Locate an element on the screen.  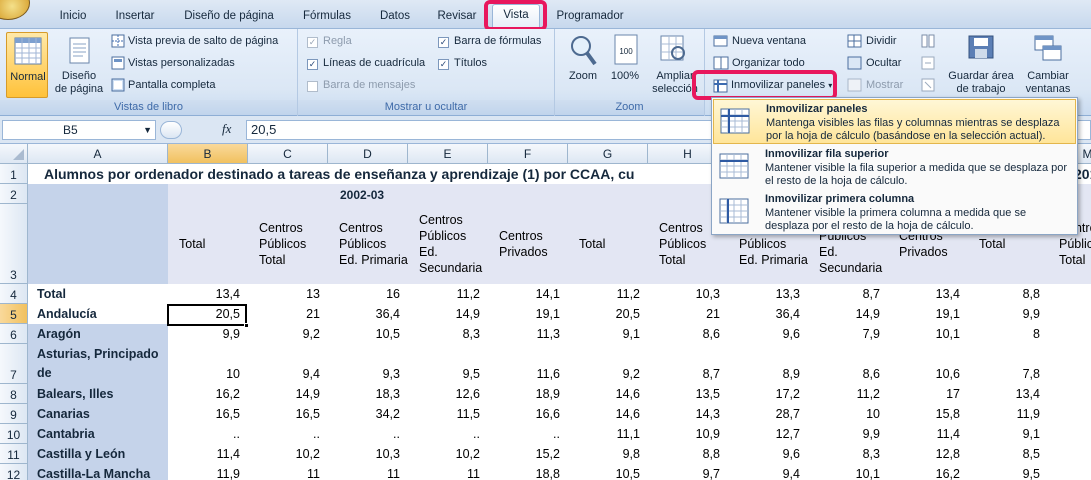
table-cell: 10,1 is located at coordinates (928, 334).